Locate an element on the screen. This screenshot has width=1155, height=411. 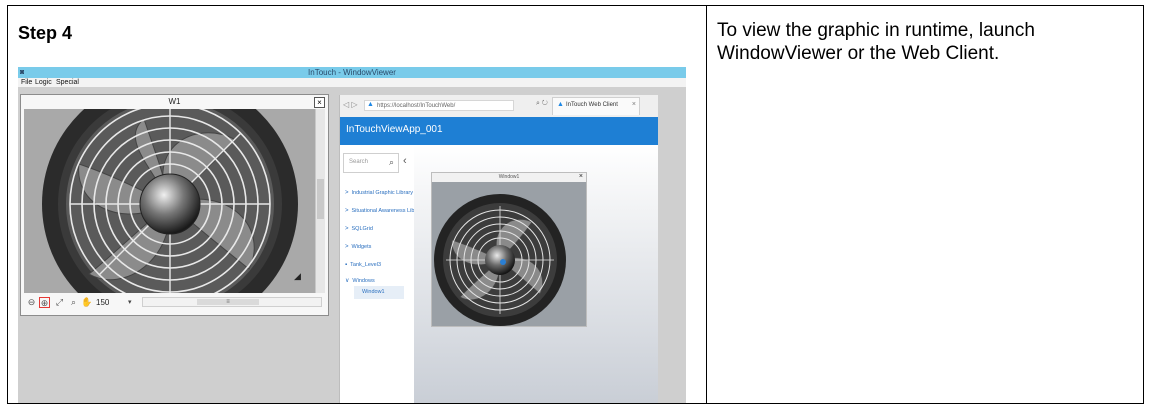
windowviewer-title: InTouch - WindowViewer is located at coordinates (352, 72).